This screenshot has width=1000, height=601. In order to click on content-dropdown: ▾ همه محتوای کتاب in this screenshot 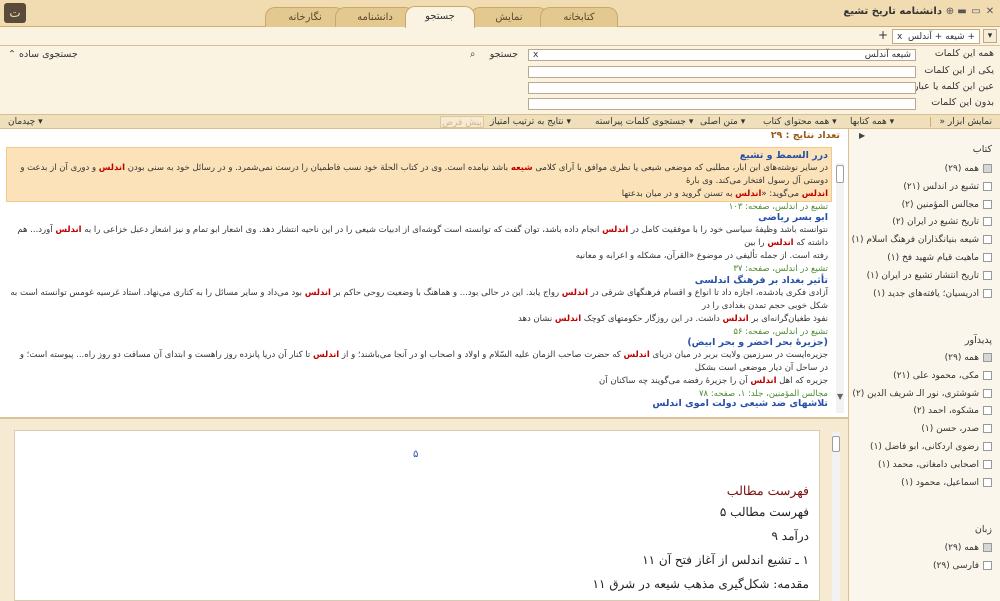, I will do `click(800, 122)`.